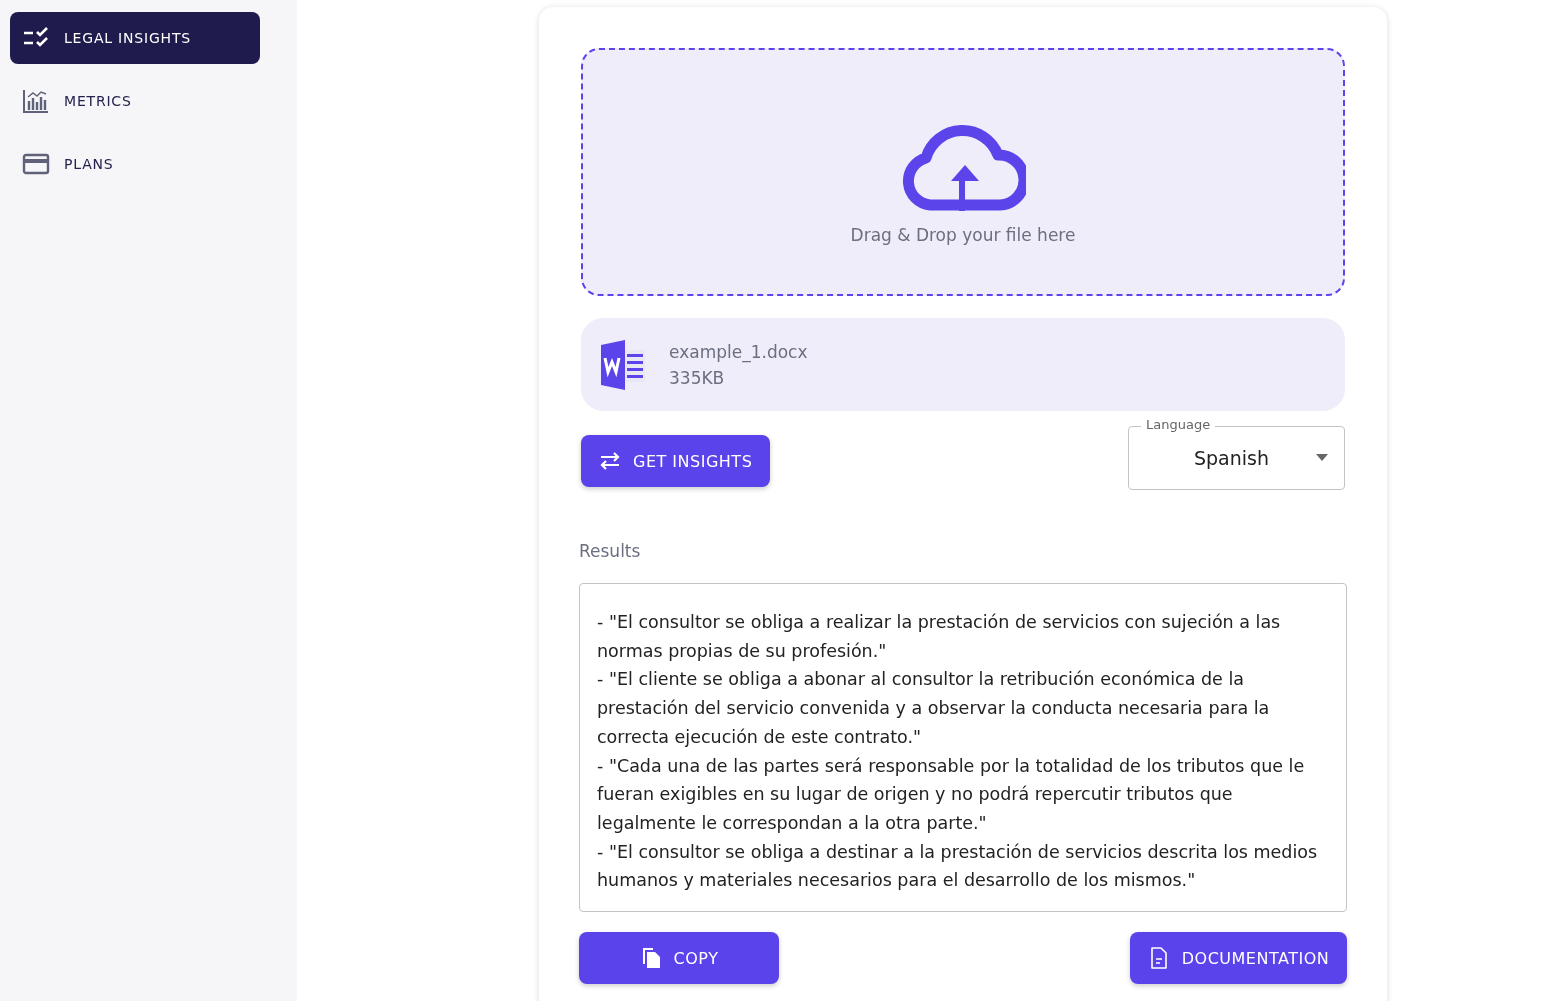 Image resolution: width=1567 pixels, height=1001 pixels. I want to click on bar-chart-icon, so click(36, 101).